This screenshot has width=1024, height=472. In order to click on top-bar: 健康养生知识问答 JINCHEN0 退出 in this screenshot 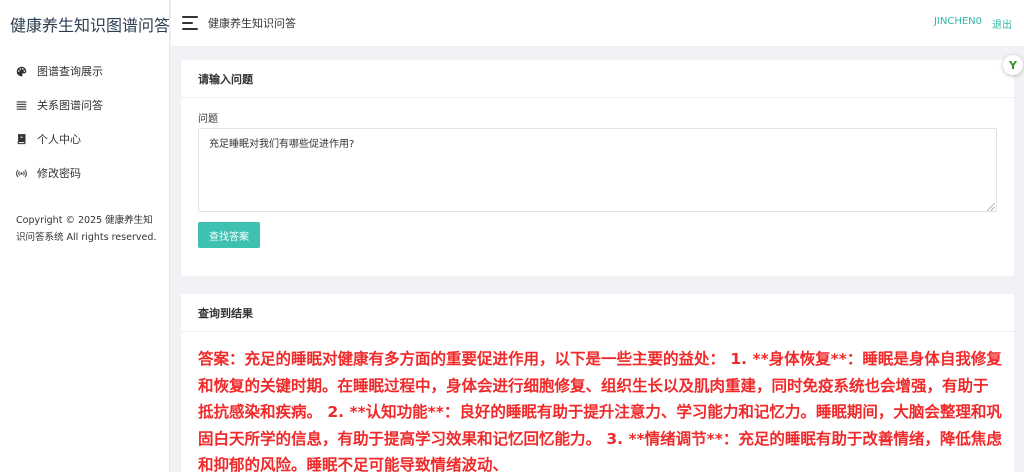, I will do `click(597, 23)`.